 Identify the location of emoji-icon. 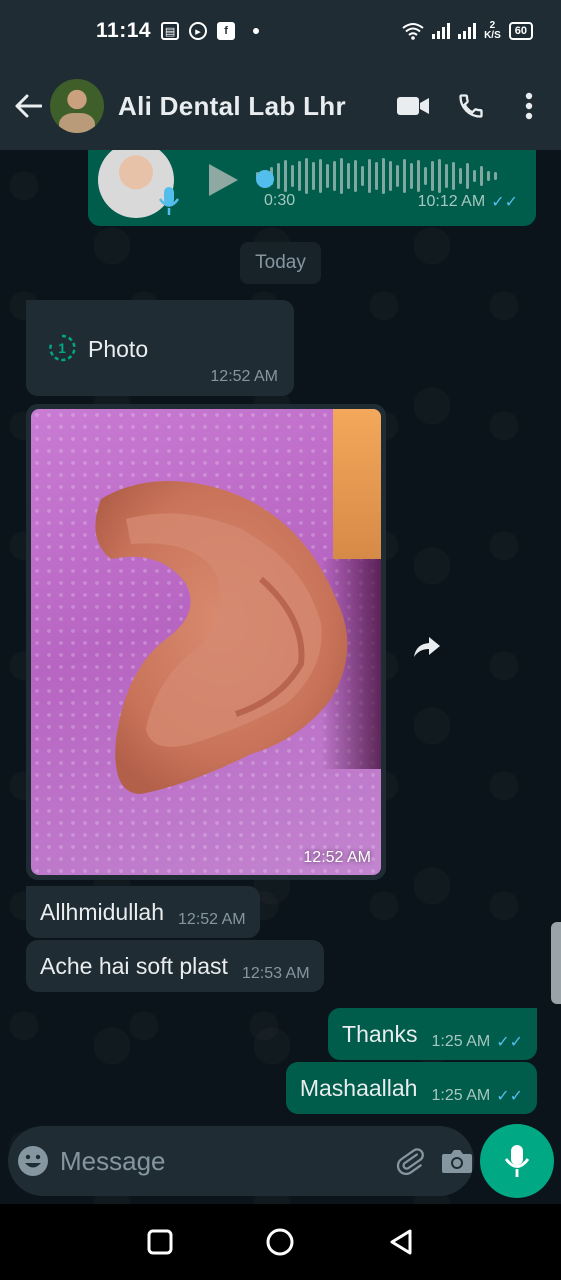
(33, 1161).